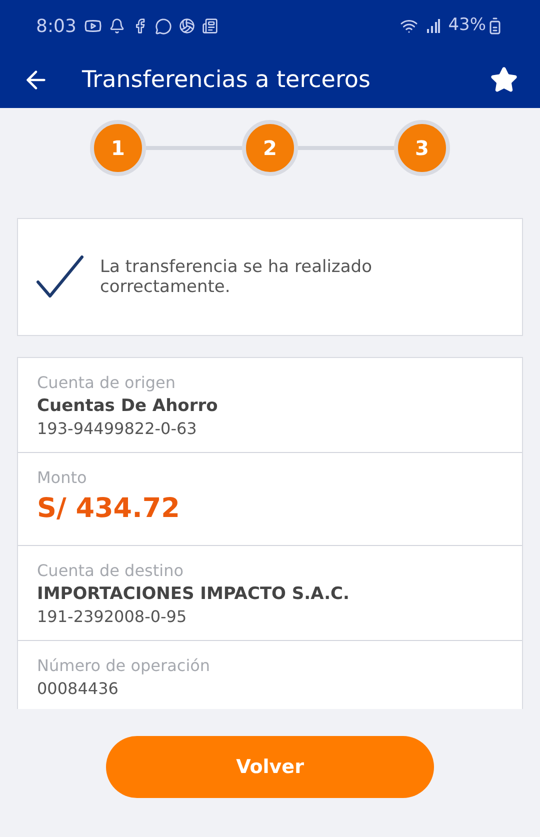 This screenshot has width=540, height=837. Describe the element at coordinates (111, 571) in the screenshot. I see `detail-label: Cuenta de destino` at that location.